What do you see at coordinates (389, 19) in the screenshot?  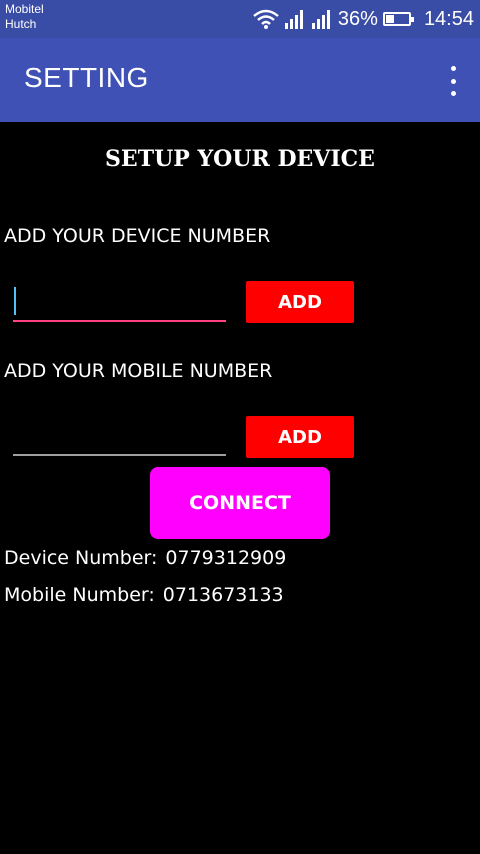 I see `battery-level` at bounding box center [389, 19].